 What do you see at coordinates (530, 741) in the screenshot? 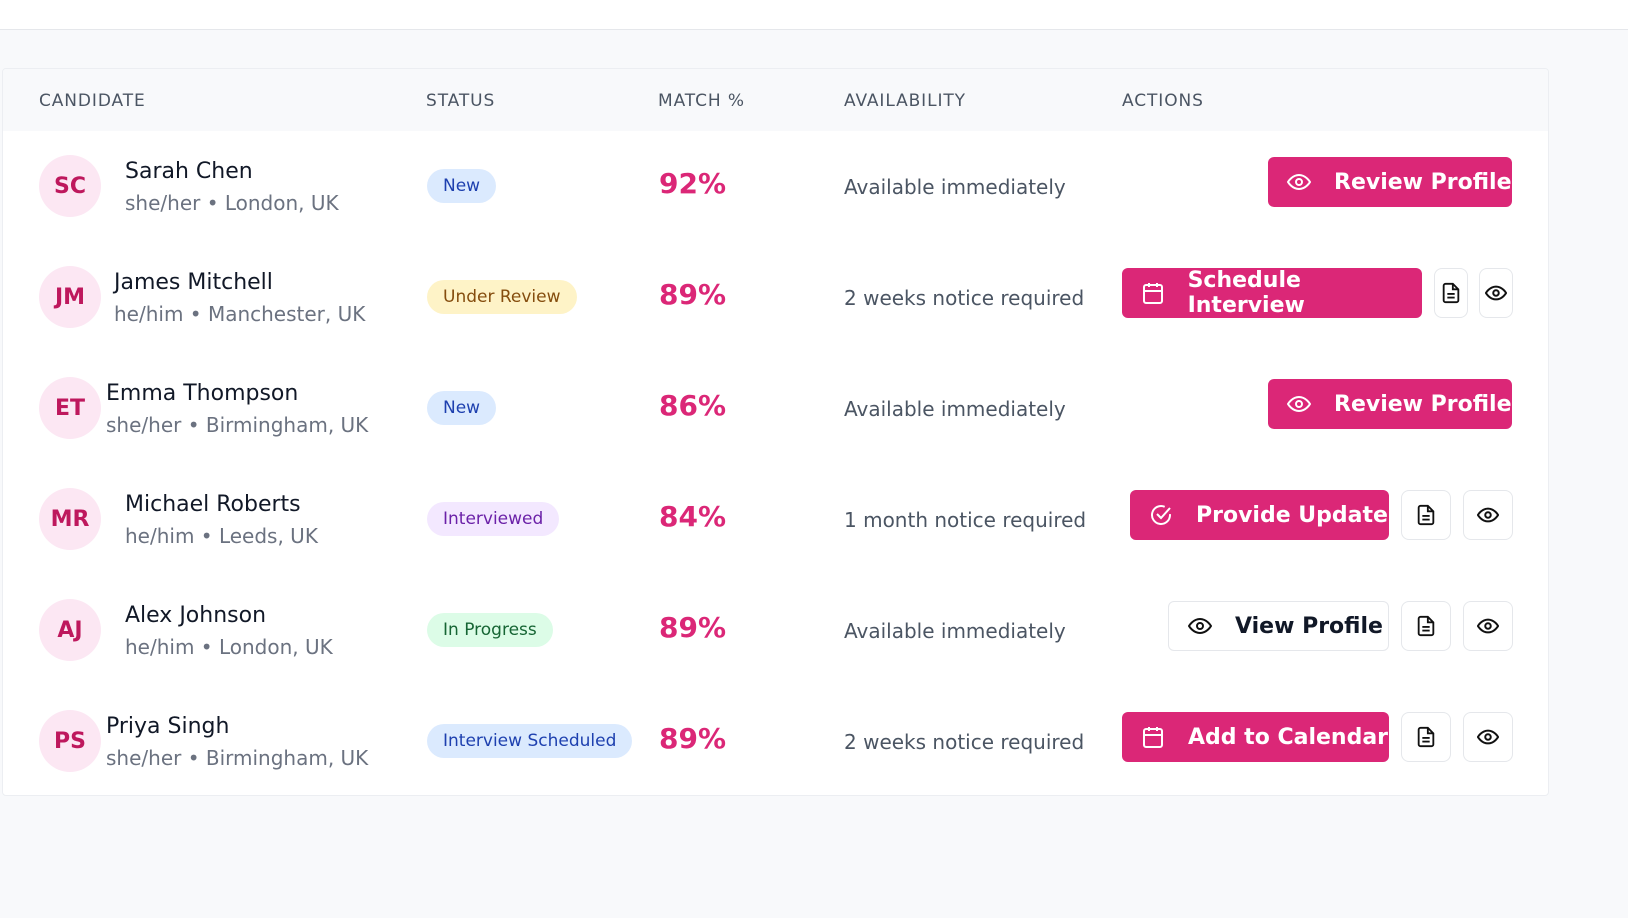
I see `status-badge: Interview Scheduled` at bounding box center [530, 741].